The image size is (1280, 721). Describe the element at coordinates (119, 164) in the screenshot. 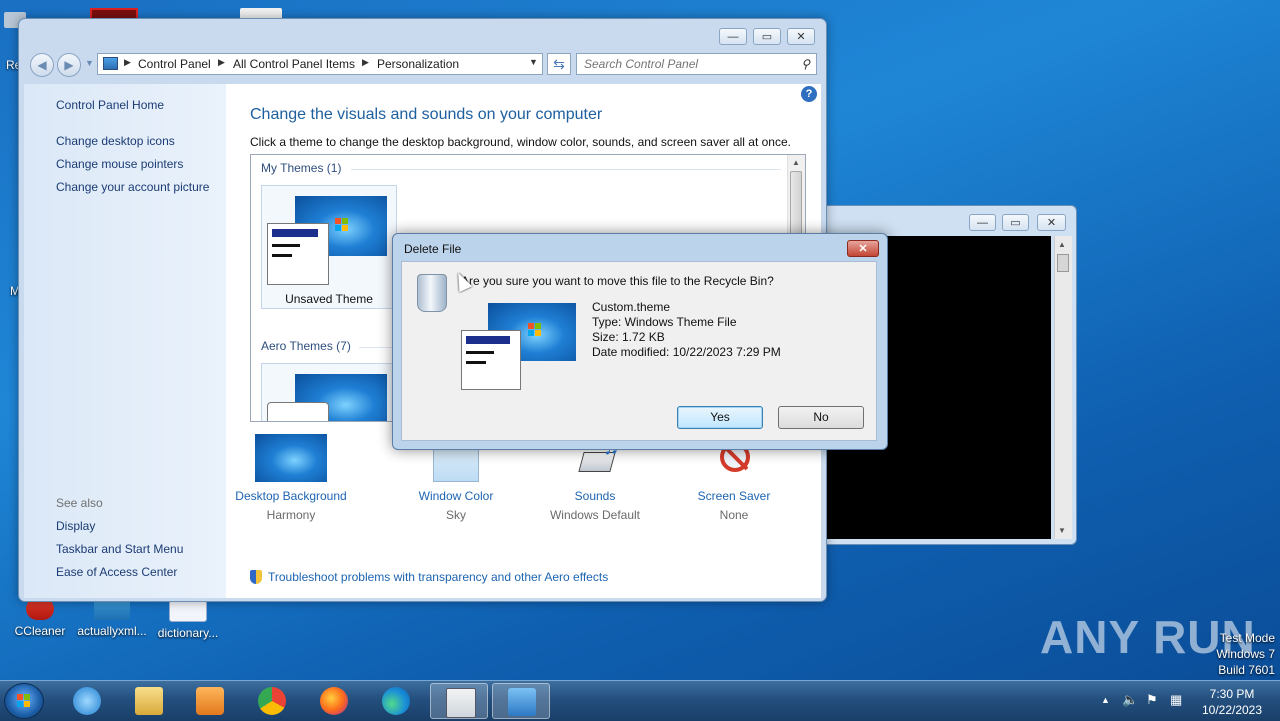

I see `change-mouse-pointers-link: Change mouse pointers` at that location.